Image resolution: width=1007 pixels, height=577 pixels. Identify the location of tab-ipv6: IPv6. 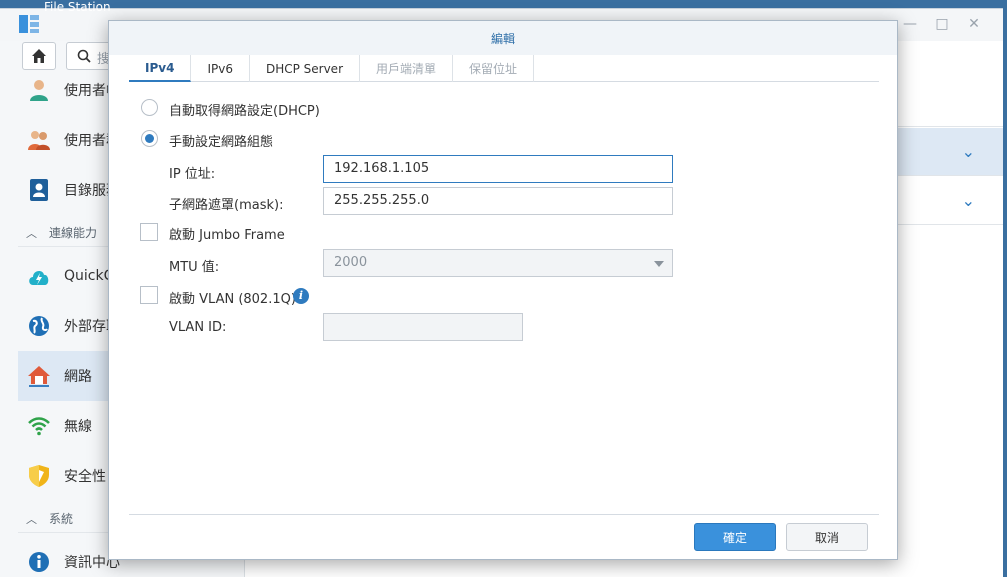
(220, 68).